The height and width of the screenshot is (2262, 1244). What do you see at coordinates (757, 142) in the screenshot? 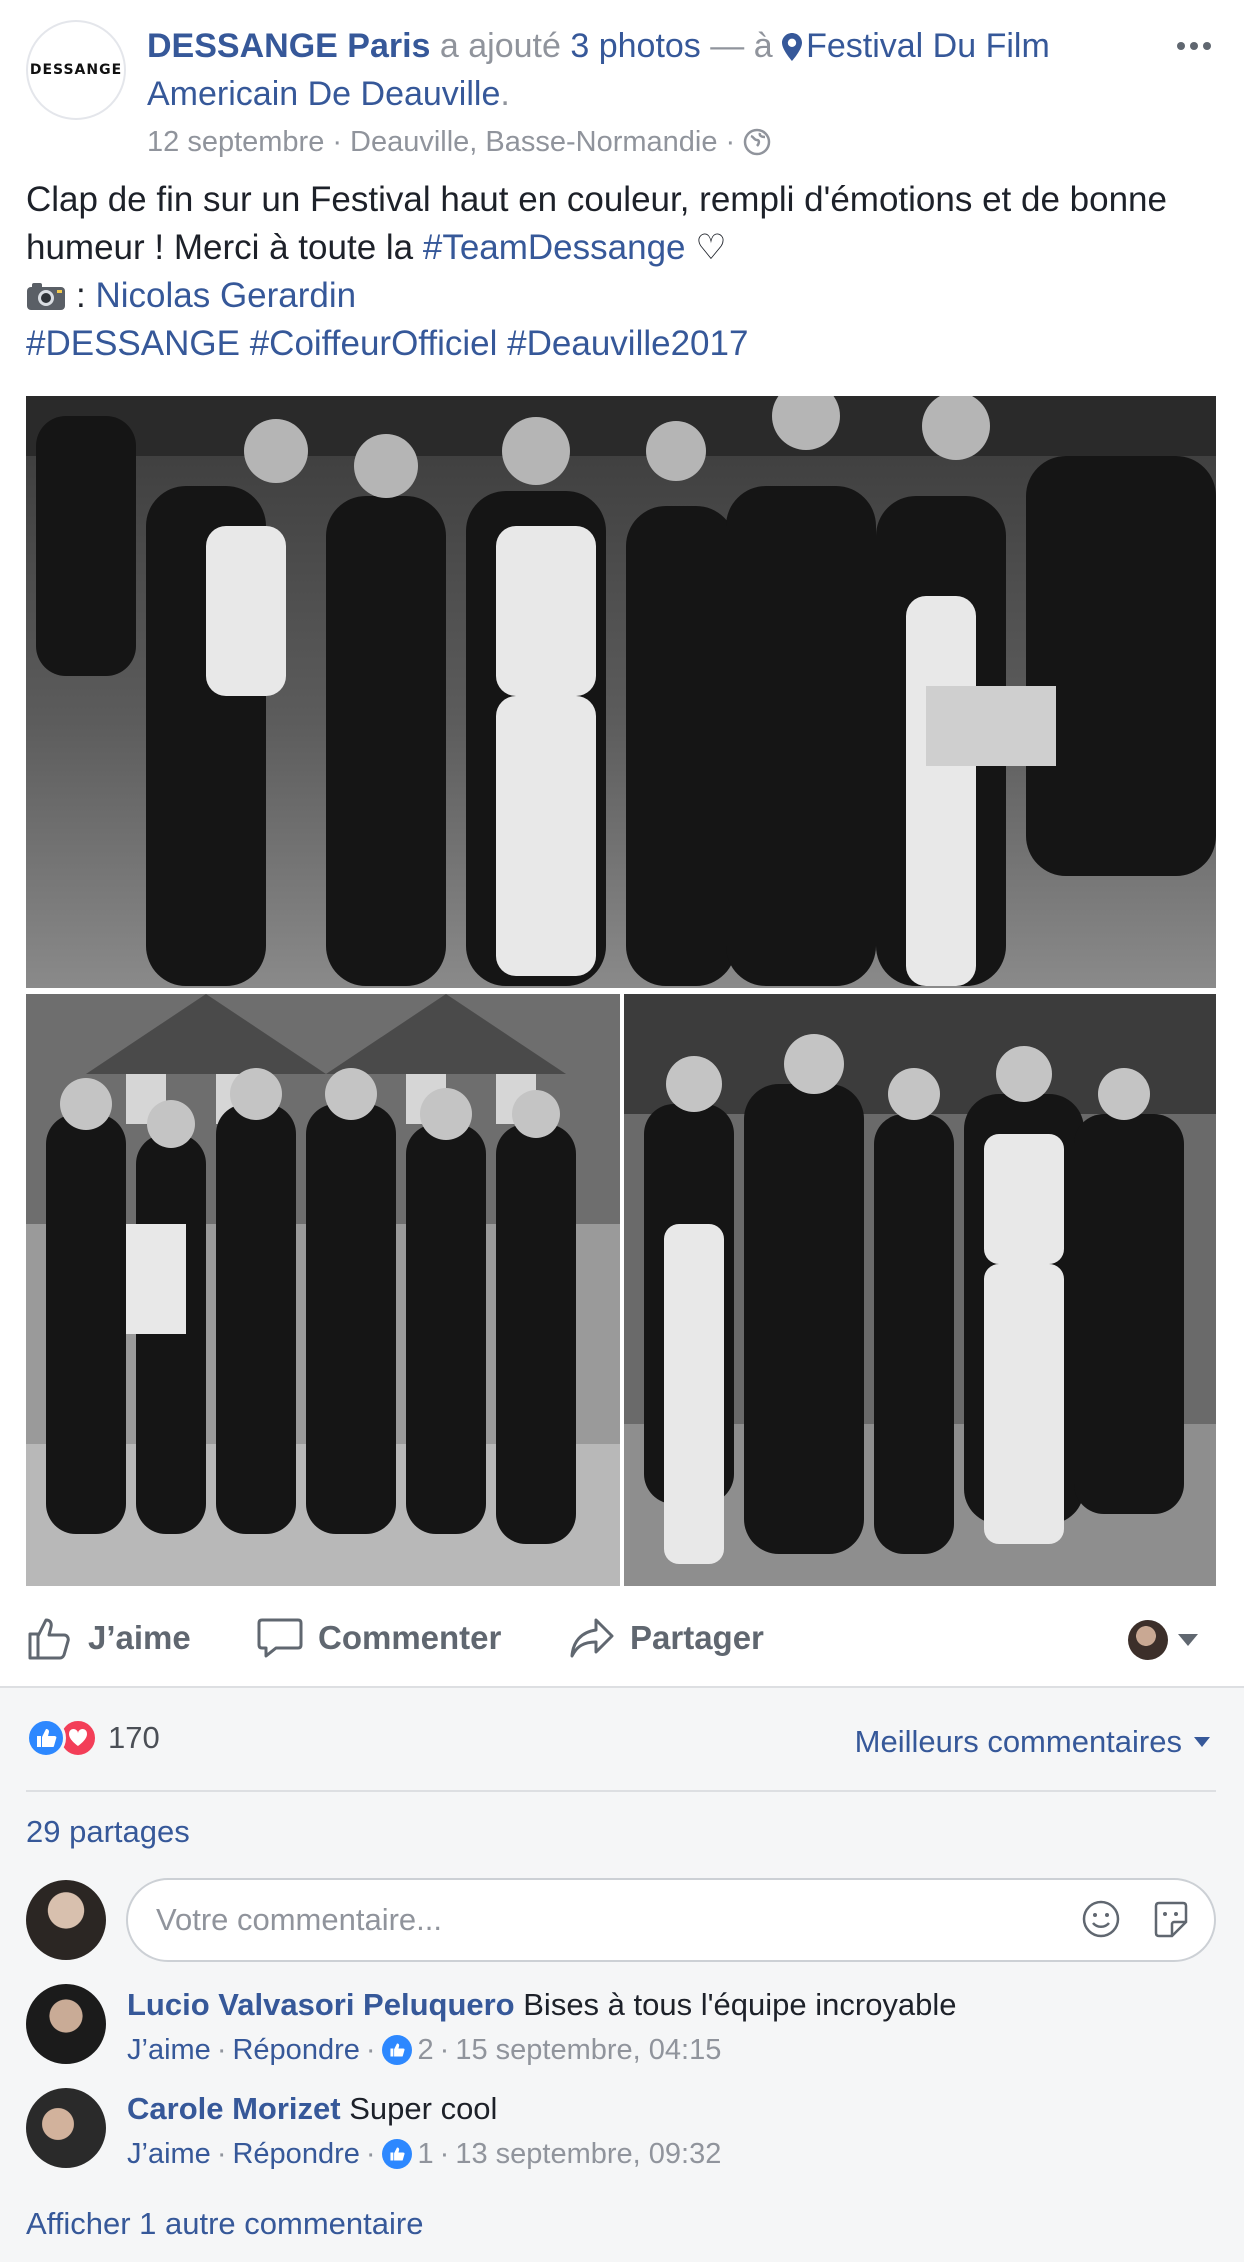
I see `globe-icon` at bounding box center [757, 142].